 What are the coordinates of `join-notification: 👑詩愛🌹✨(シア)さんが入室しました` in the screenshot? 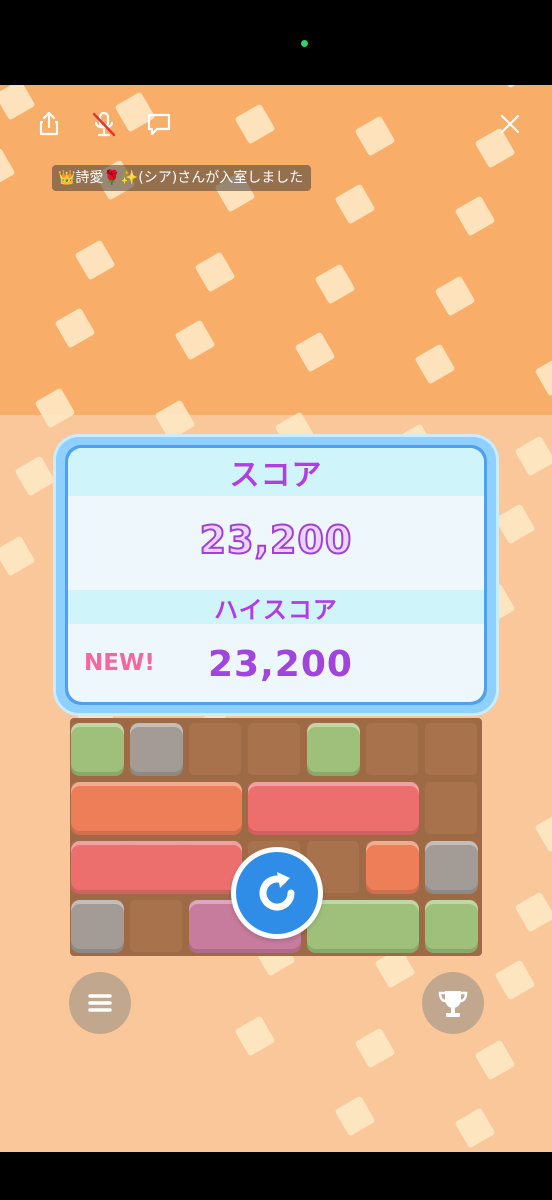 It's located at (182, 178).